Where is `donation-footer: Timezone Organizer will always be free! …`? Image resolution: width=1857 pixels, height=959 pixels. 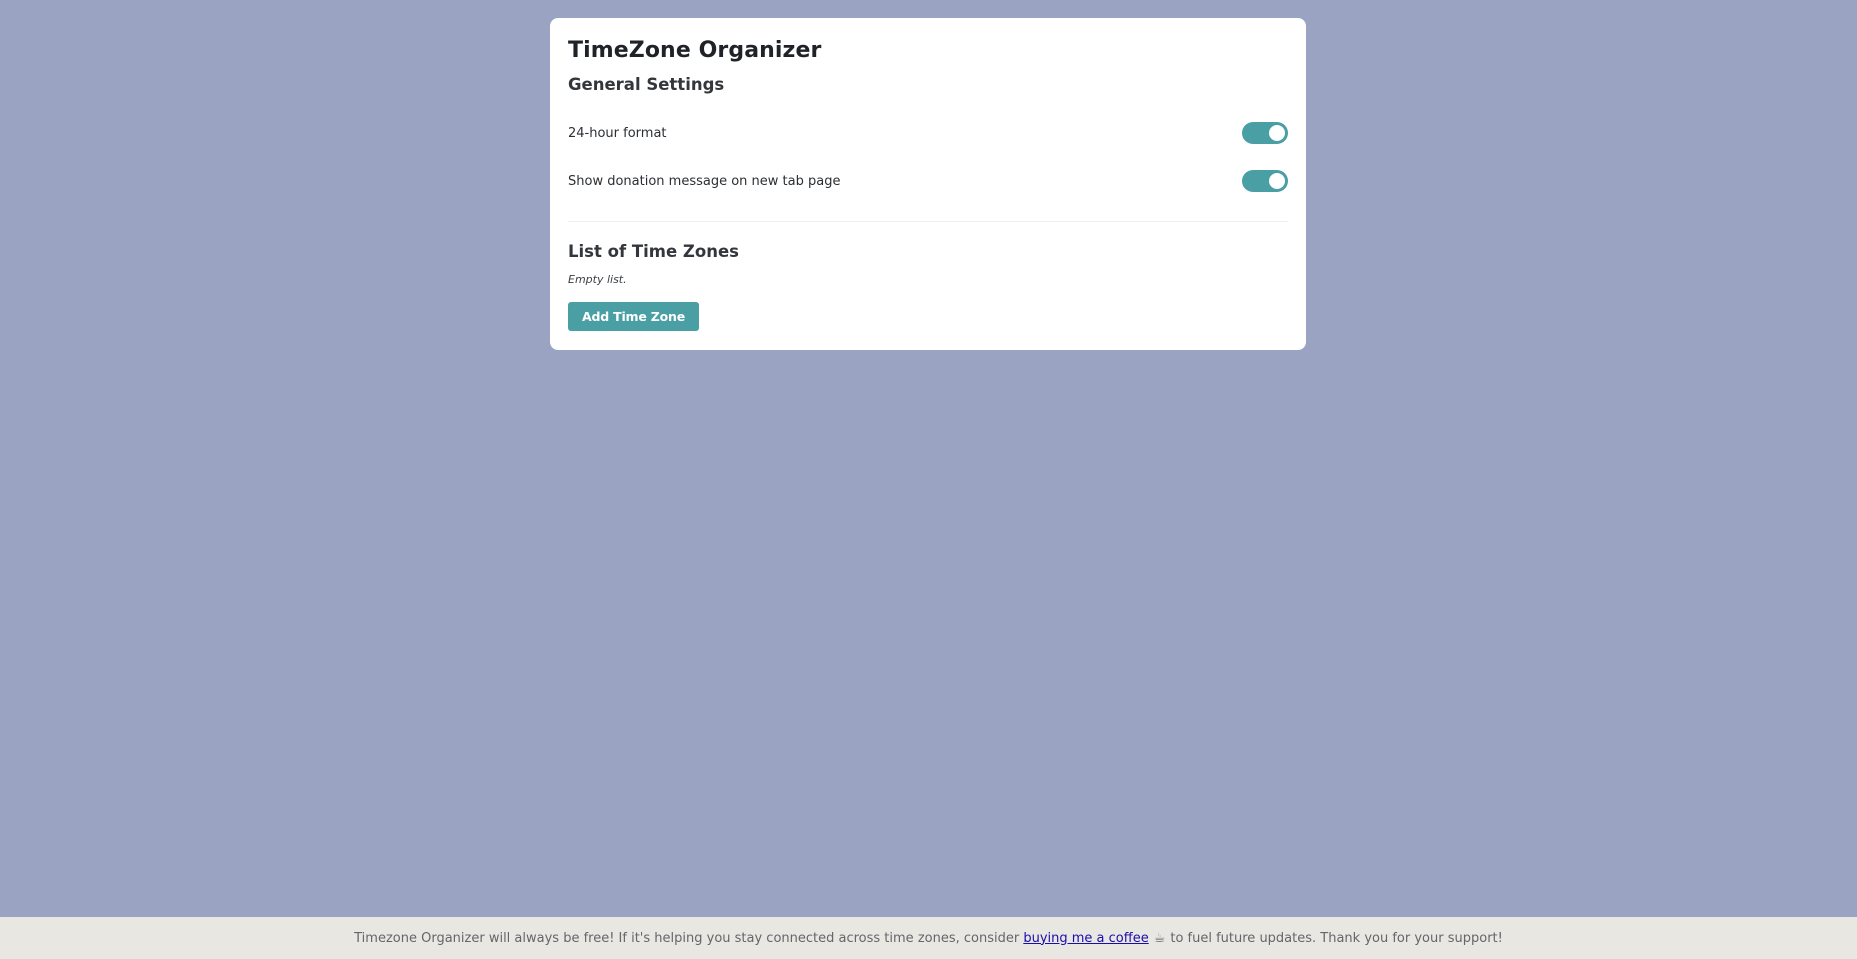 donation-footer: Timezone Organizer will always be free! … is located at coordinates (928, 938).